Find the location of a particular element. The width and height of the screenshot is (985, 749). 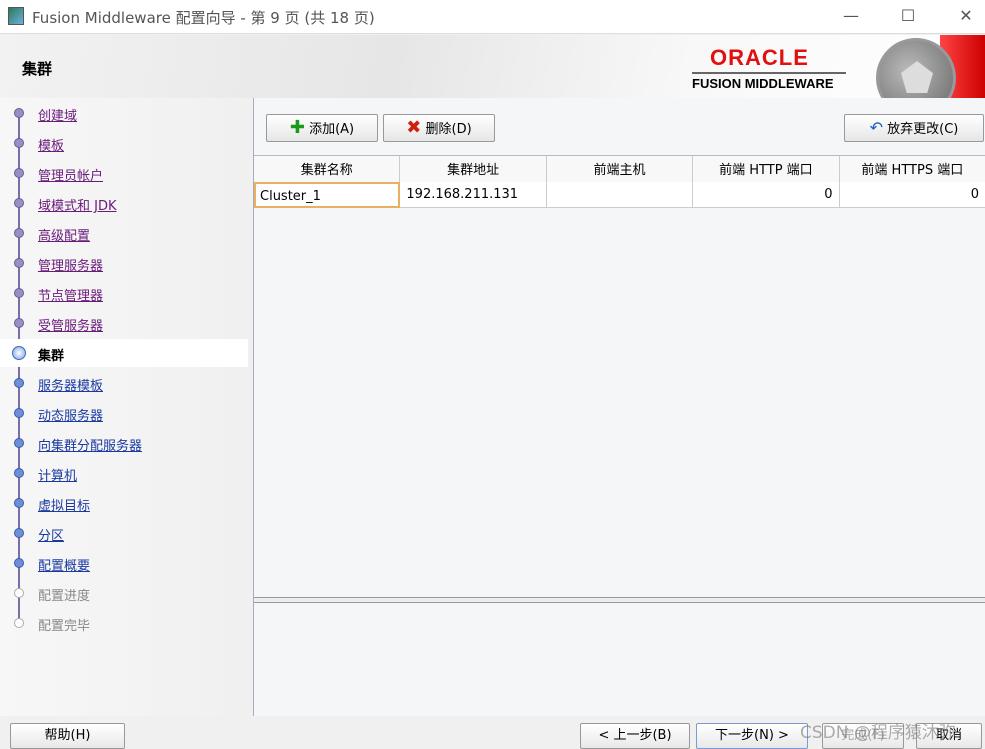

revert-button: ↶ 放弃更改(C) is located at coordinates (914, 128).